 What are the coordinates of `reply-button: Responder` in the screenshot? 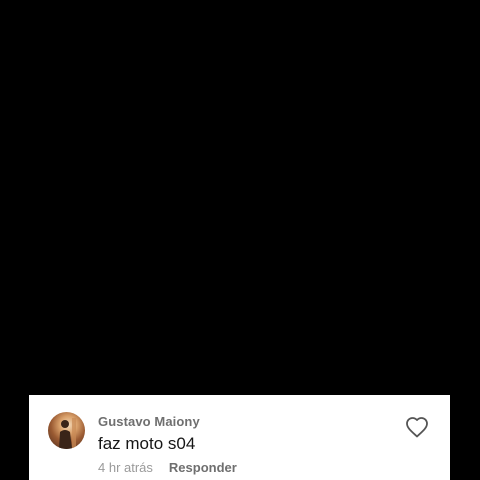 It's located at (203, 467).